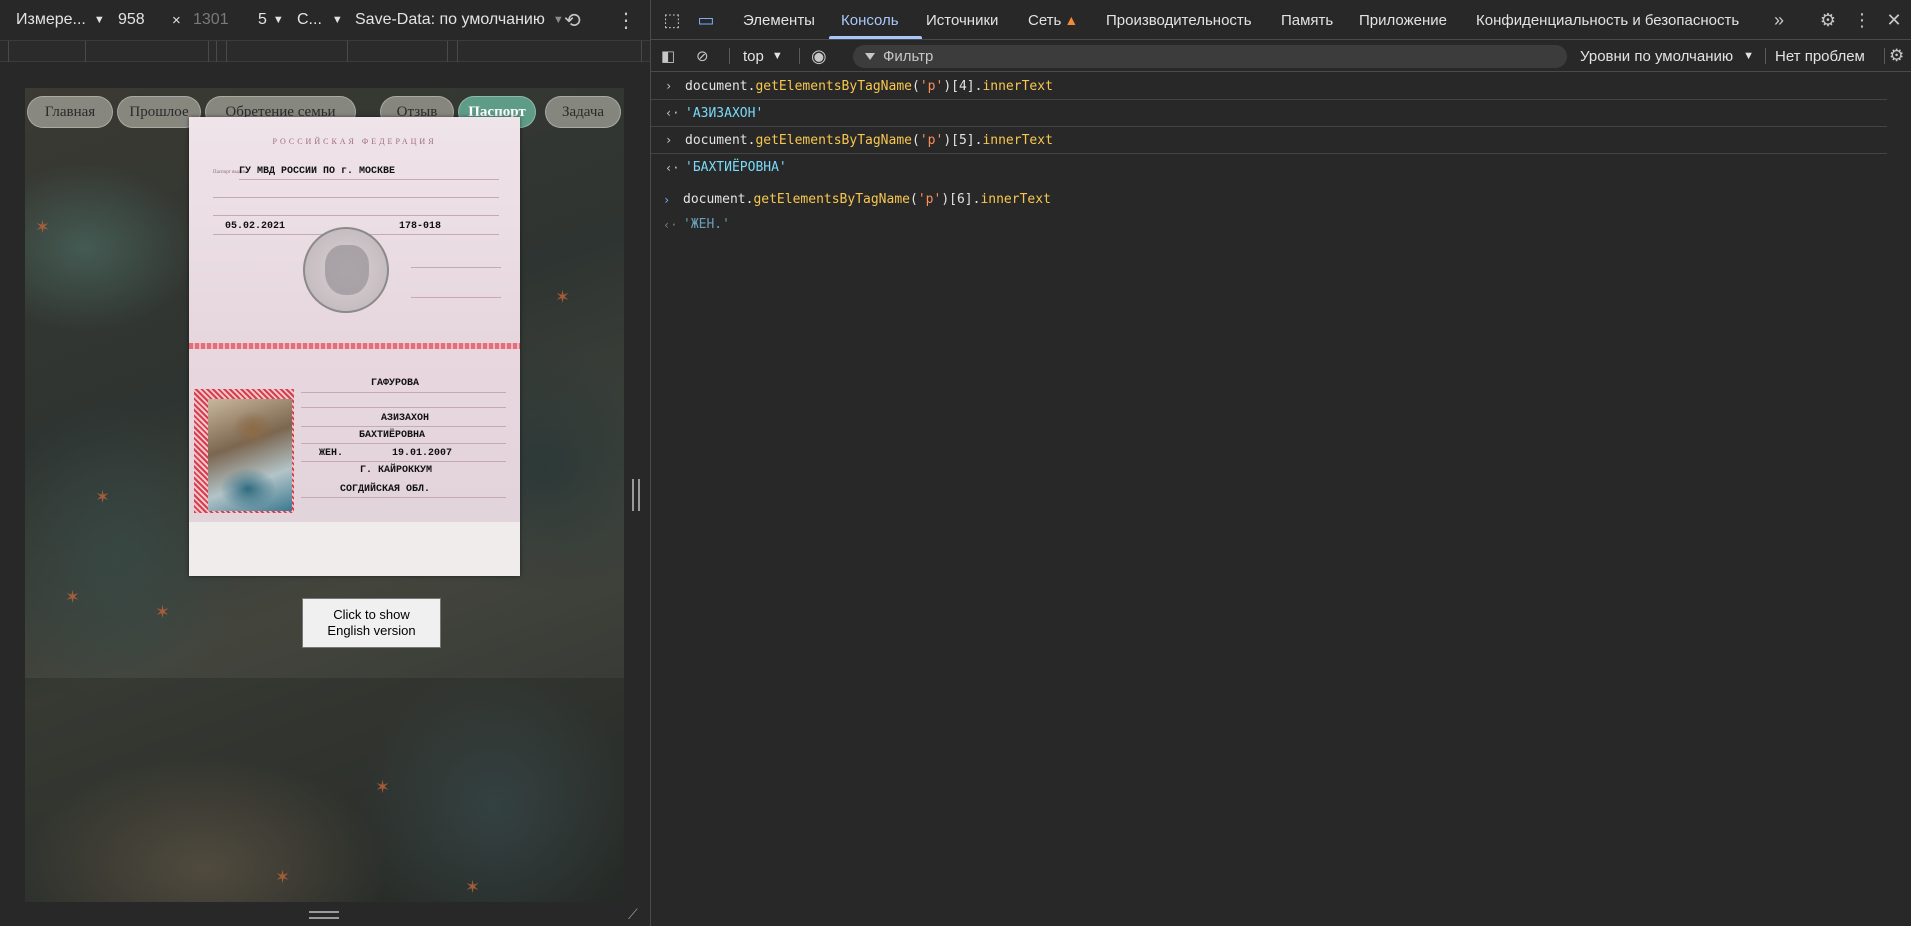  What do you see at coordinates (70, 112) in the screenshot?
I see `nav-home: Главная` at bounding box center [70, 112].